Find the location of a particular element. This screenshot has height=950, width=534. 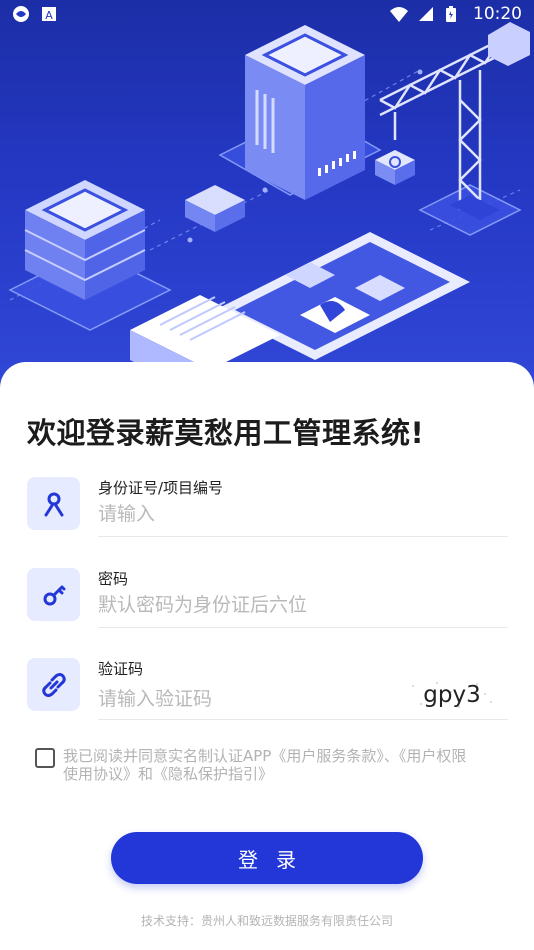

wifi-icon is located at coordinates (398, 14).